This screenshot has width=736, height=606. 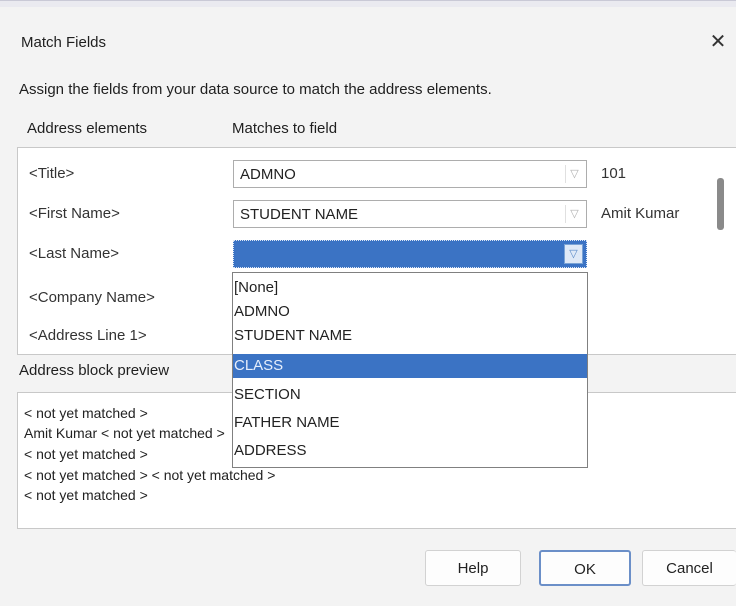 What do you see at coordinates (94, 370) in the screenshot?
I see `address-block-preview-label: Address block preview` at bounding box center [94, 370].